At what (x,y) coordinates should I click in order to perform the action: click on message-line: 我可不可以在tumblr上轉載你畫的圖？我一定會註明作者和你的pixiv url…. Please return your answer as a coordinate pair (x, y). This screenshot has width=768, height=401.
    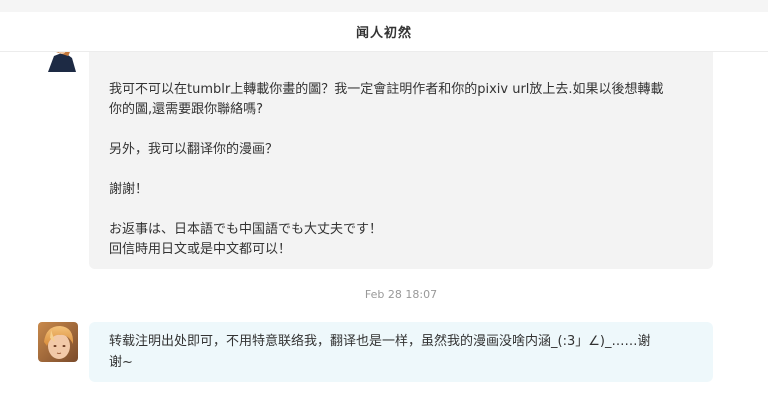
    Looking at the image, I should click on (386, 89).